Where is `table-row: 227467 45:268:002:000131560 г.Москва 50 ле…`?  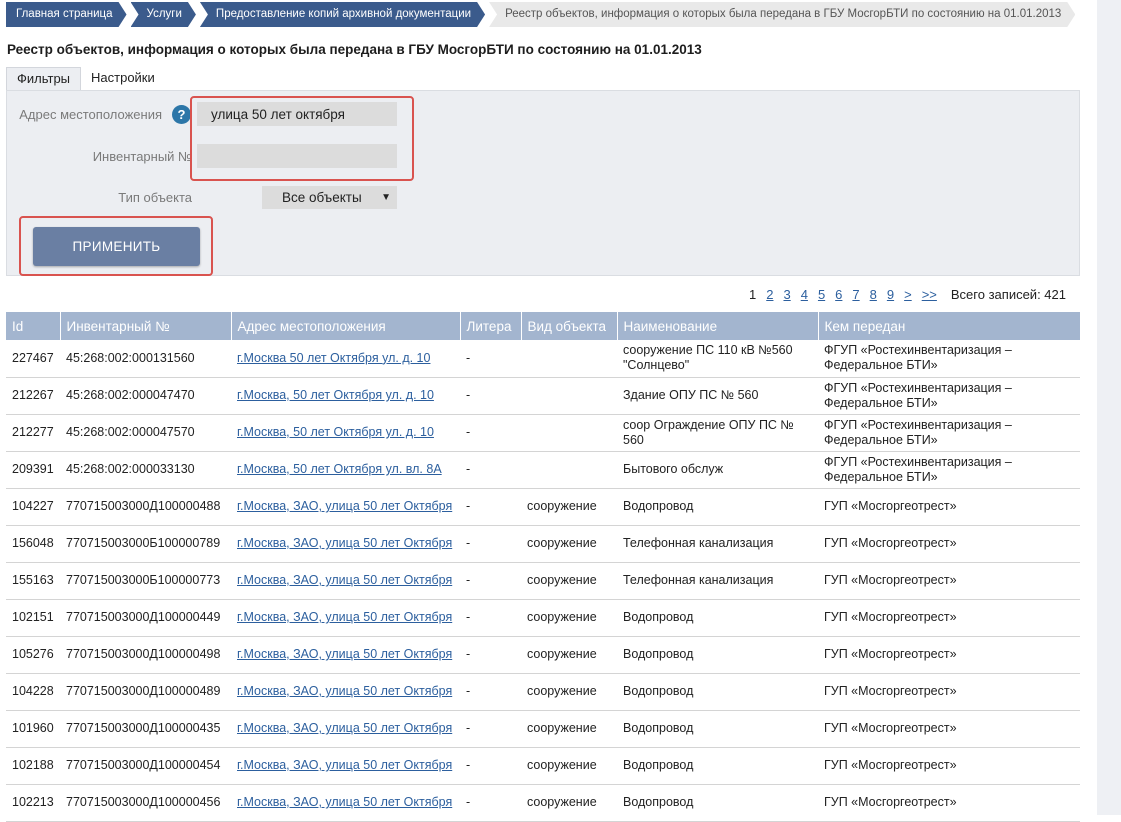
table-row: 227467 45:268:002:000131560 г.Москва 50 ле… is located at coordinates (543, 359).